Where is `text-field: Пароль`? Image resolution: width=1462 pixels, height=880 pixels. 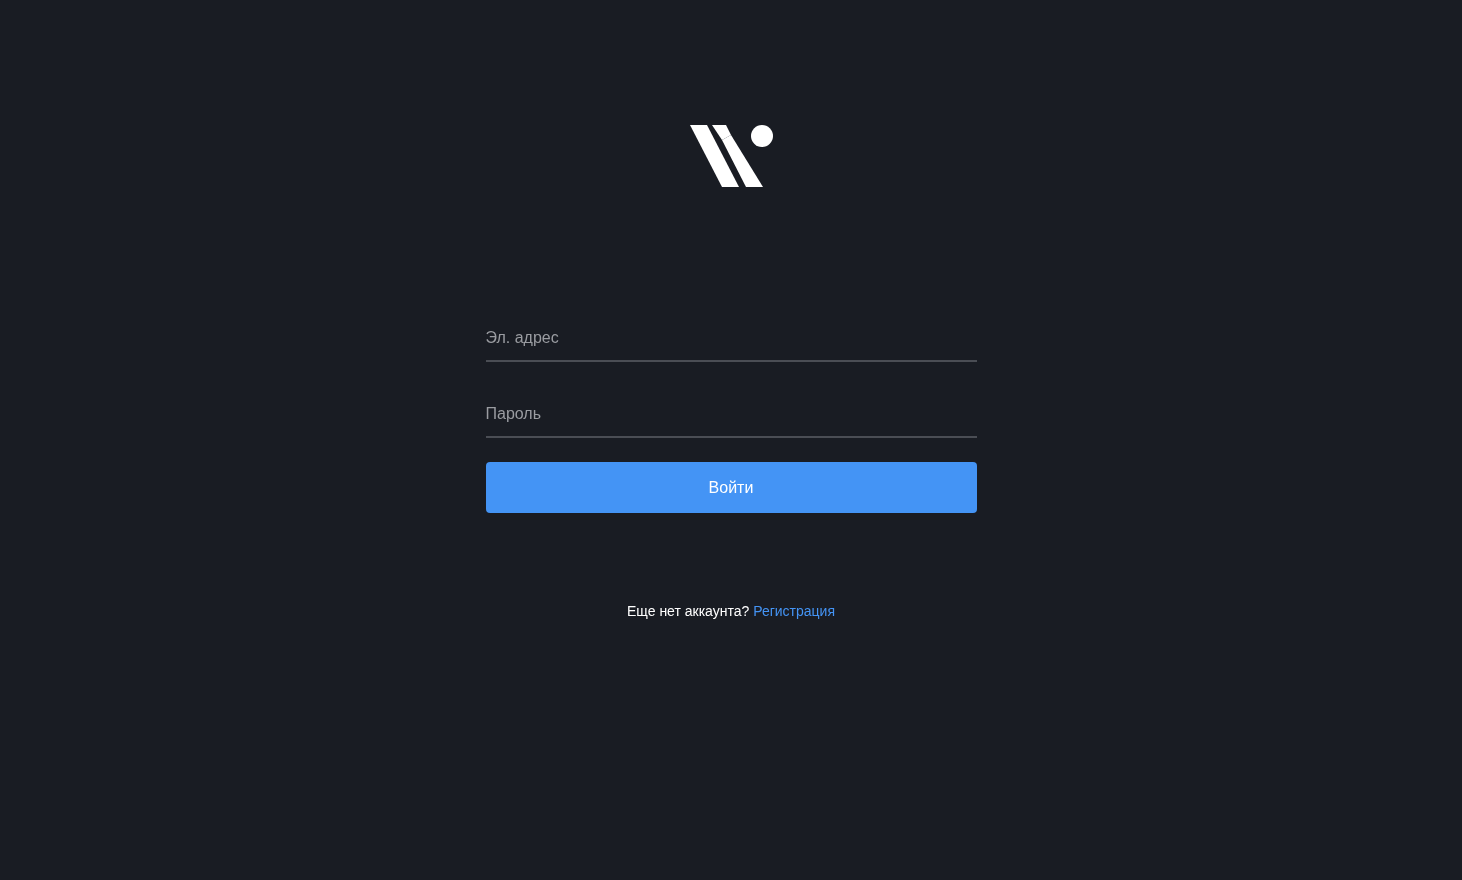 text-field: Пароль is located at coordinates (731, 414).